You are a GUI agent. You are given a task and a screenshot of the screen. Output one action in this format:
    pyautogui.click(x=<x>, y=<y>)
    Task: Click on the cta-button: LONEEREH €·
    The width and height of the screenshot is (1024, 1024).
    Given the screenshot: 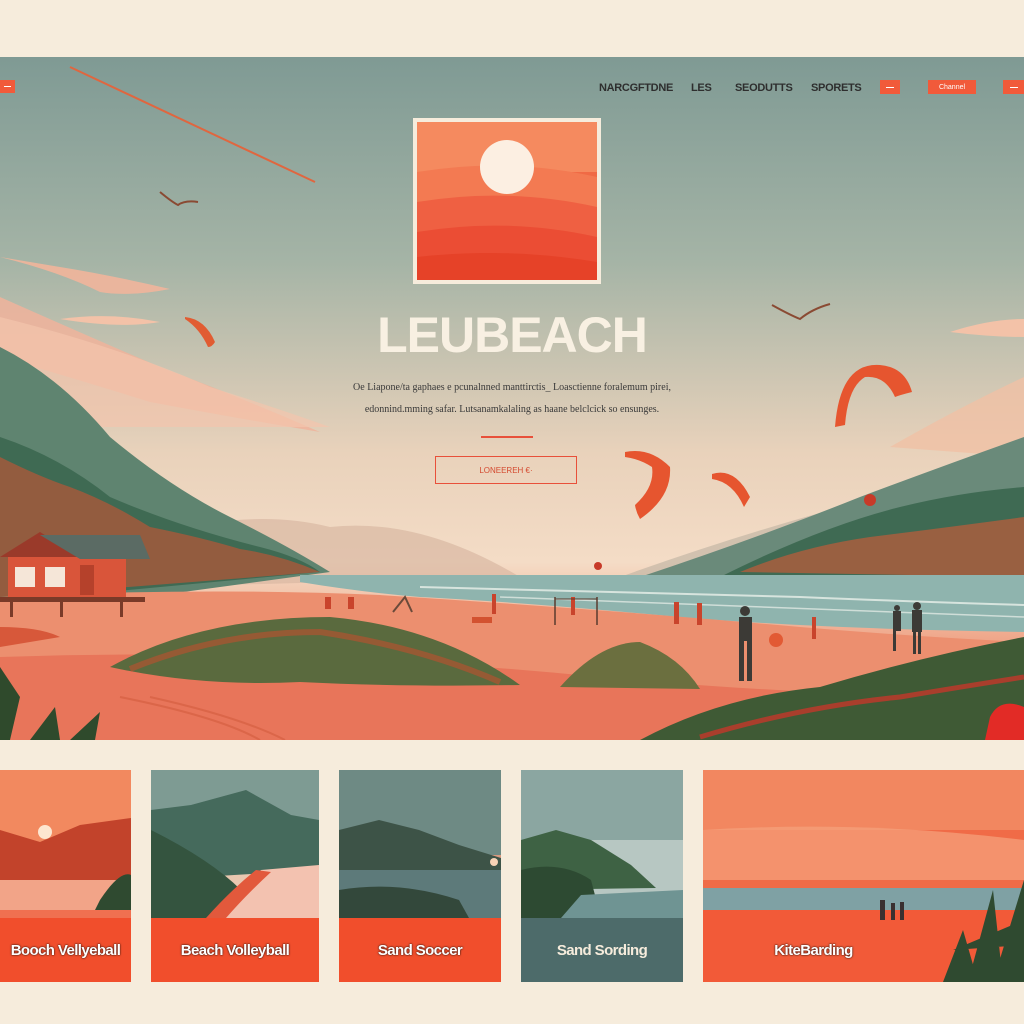 What is the action you would take?
    pyautogui.click(x=506, y=470)
    